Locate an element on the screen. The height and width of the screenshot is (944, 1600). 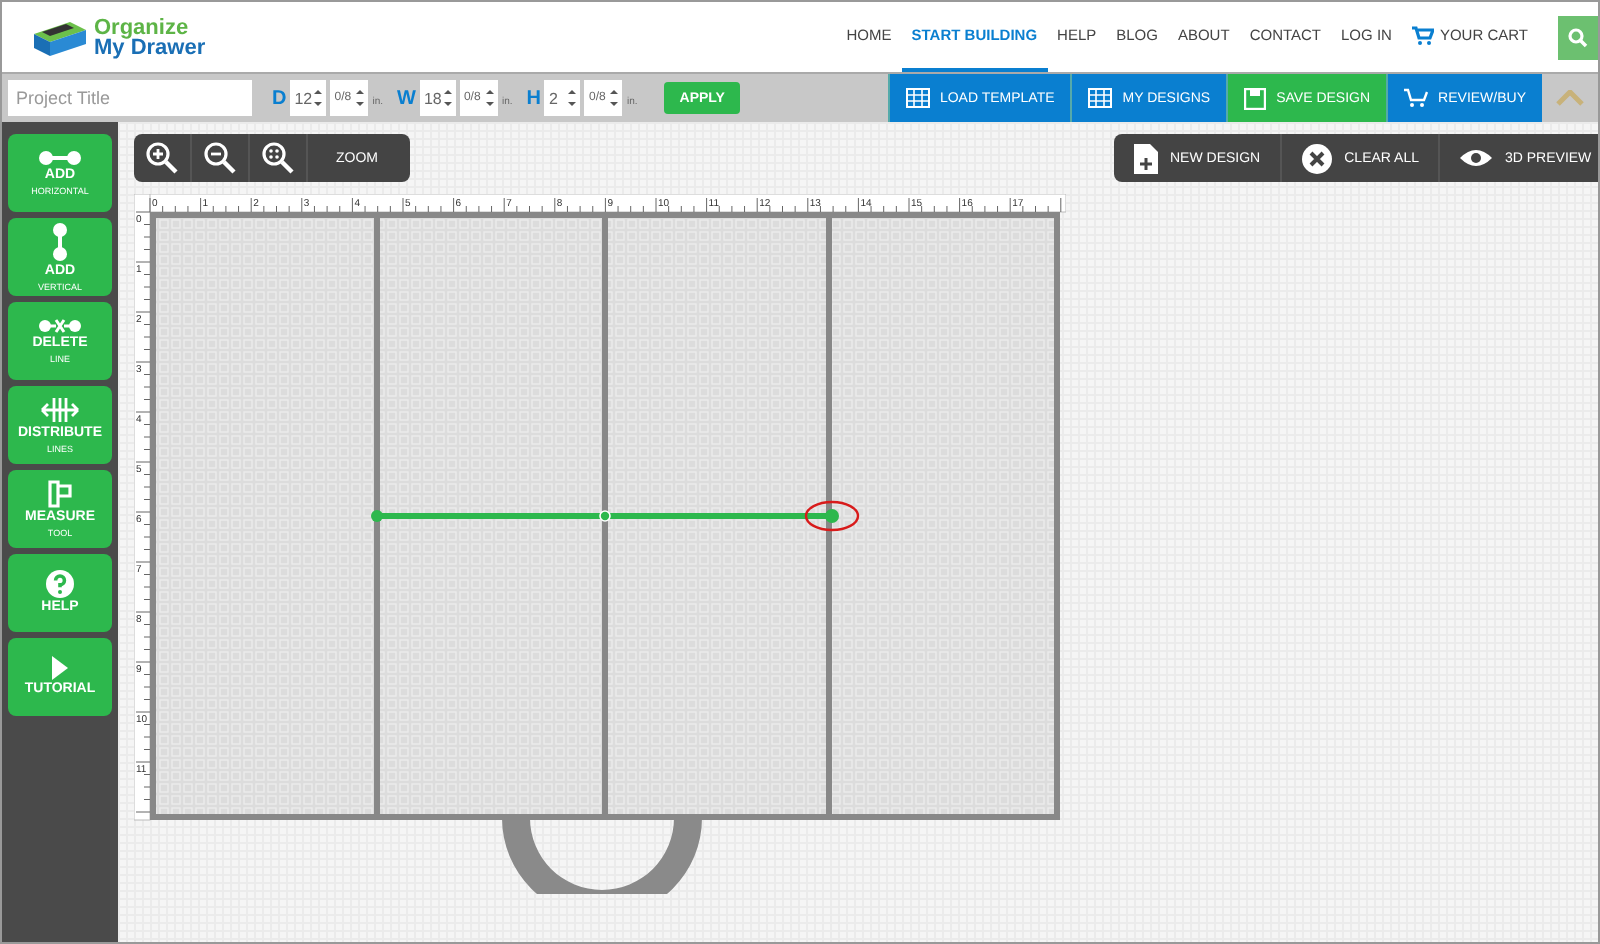
distribute-lines-icon is located at coordinates (60, 410).